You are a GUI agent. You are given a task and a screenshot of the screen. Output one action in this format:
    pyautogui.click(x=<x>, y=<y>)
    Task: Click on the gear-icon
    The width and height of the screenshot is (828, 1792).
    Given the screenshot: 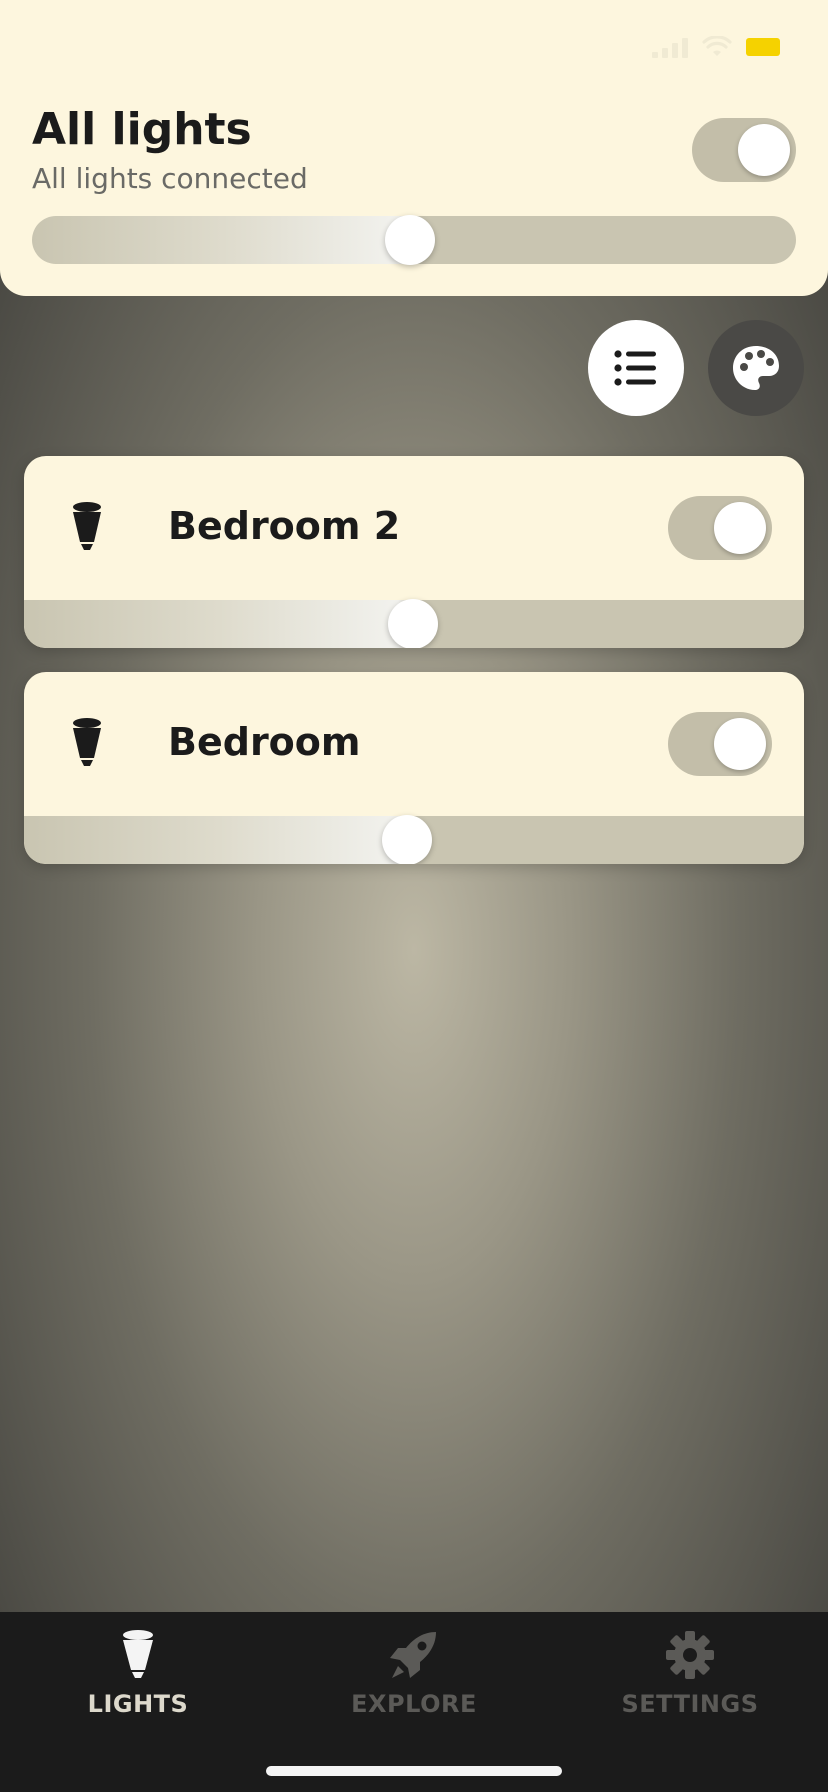 What is the action you would take?
    pyautogui.click(x=690, y=1655)
    